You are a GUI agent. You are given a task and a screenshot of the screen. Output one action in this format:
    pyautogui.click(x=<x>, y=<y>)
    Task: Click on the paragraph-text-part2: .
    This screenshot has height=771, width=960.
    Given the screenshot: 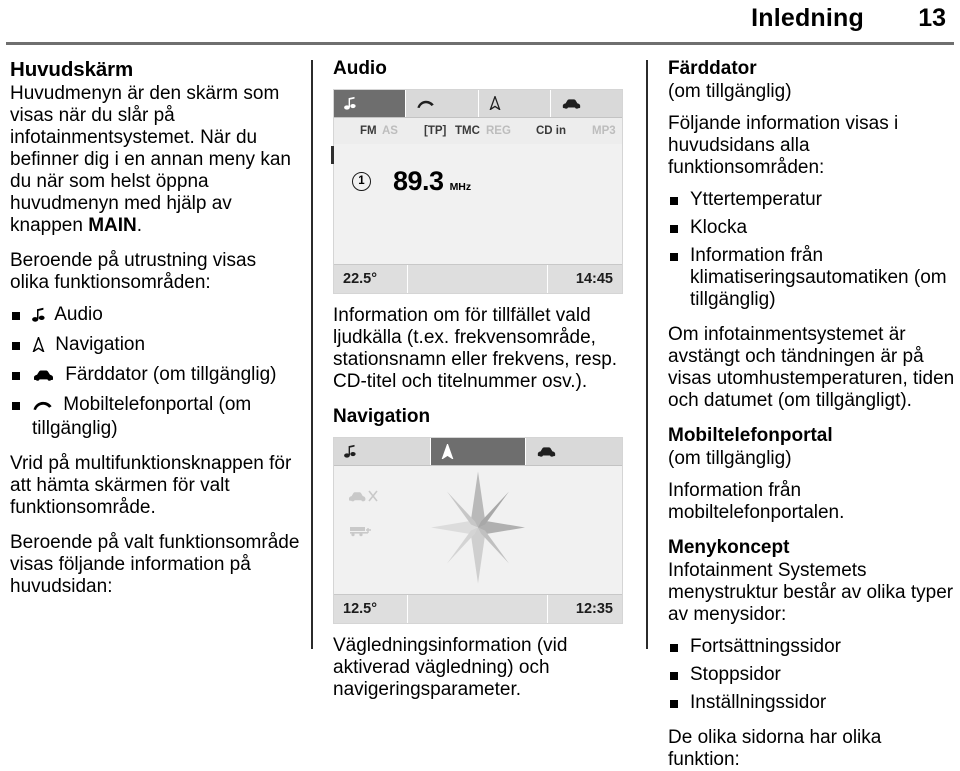 What is the action you would take?
    pyautogui.click(x=139, y=225)
    